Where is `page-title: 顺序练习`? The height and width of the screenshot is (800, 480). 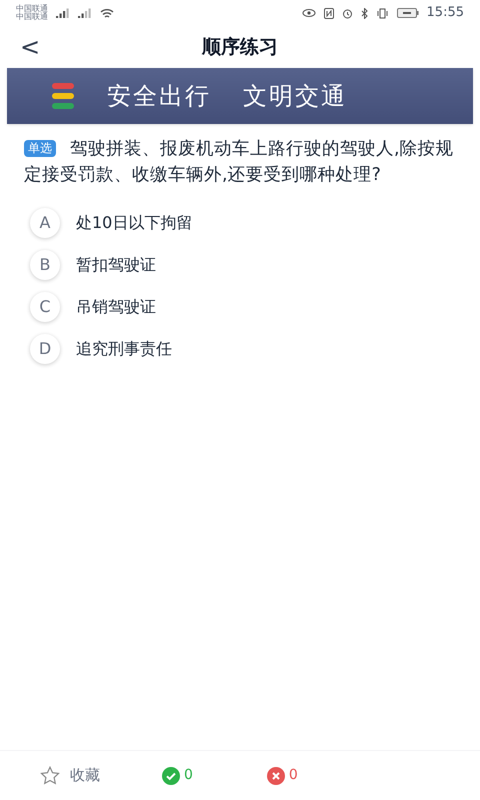
page-title: 顺序练习 is located at coordinates (240, 47).